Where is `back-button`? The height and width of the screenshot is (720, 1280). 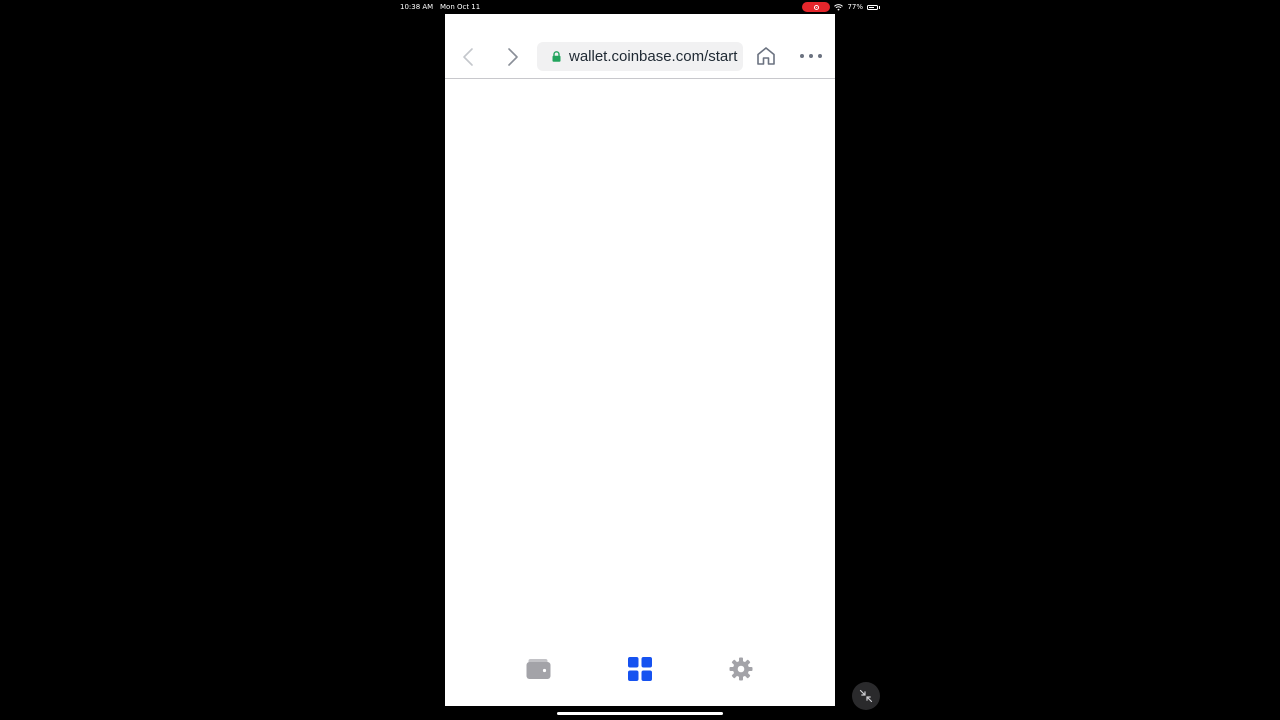
back-button is located at coordinates (468, 57).